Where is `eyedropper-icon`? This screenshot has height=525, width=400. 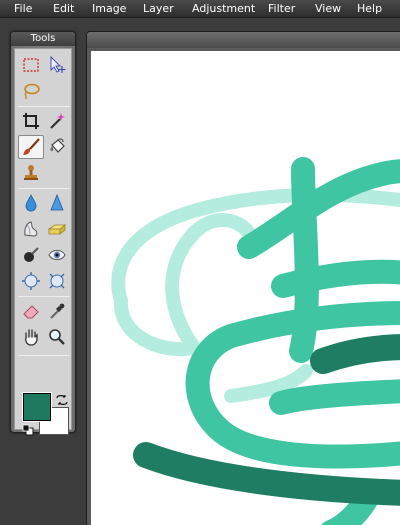 eyedropper-icon is located at coordinates (57, 311).